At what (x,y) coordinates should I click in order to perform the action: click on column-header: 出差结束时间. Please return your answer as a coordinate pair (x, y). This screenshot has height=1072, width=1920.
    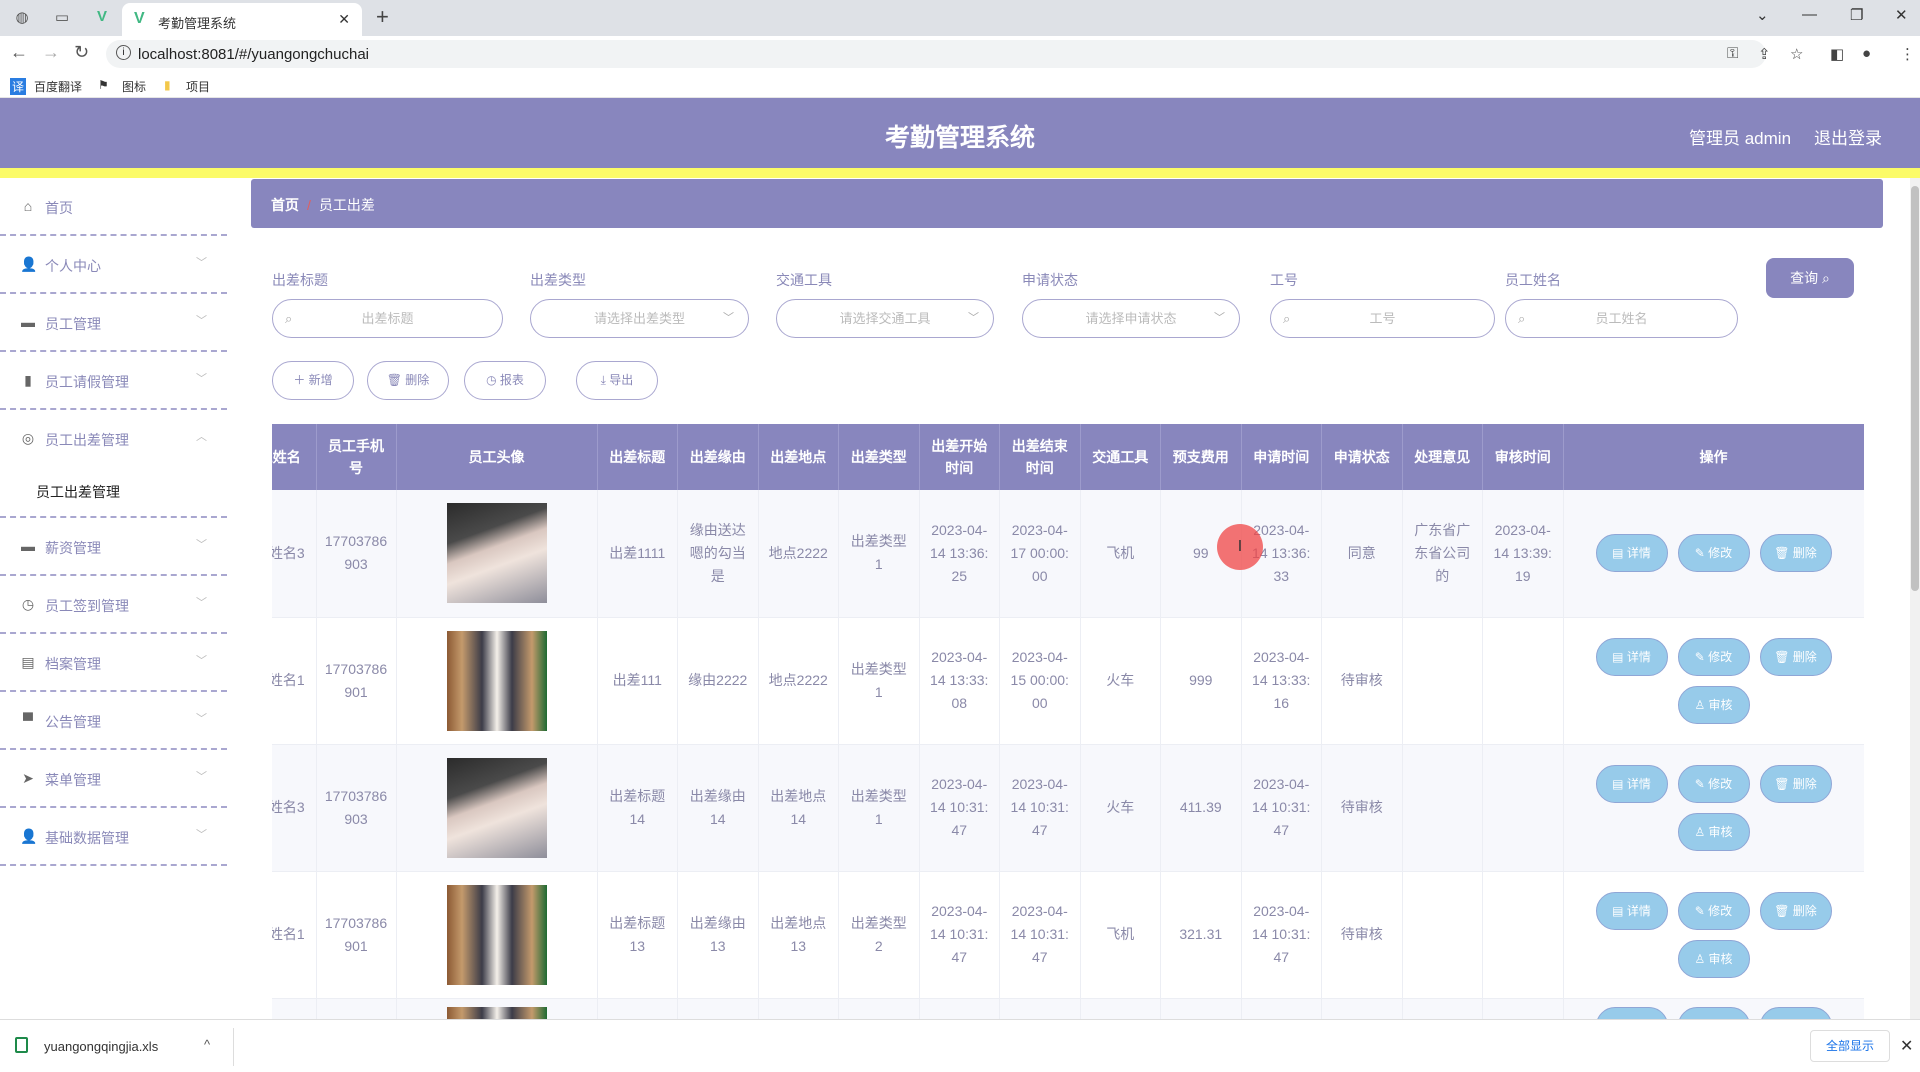
    Looking at the image, I should click on (1040, 457).